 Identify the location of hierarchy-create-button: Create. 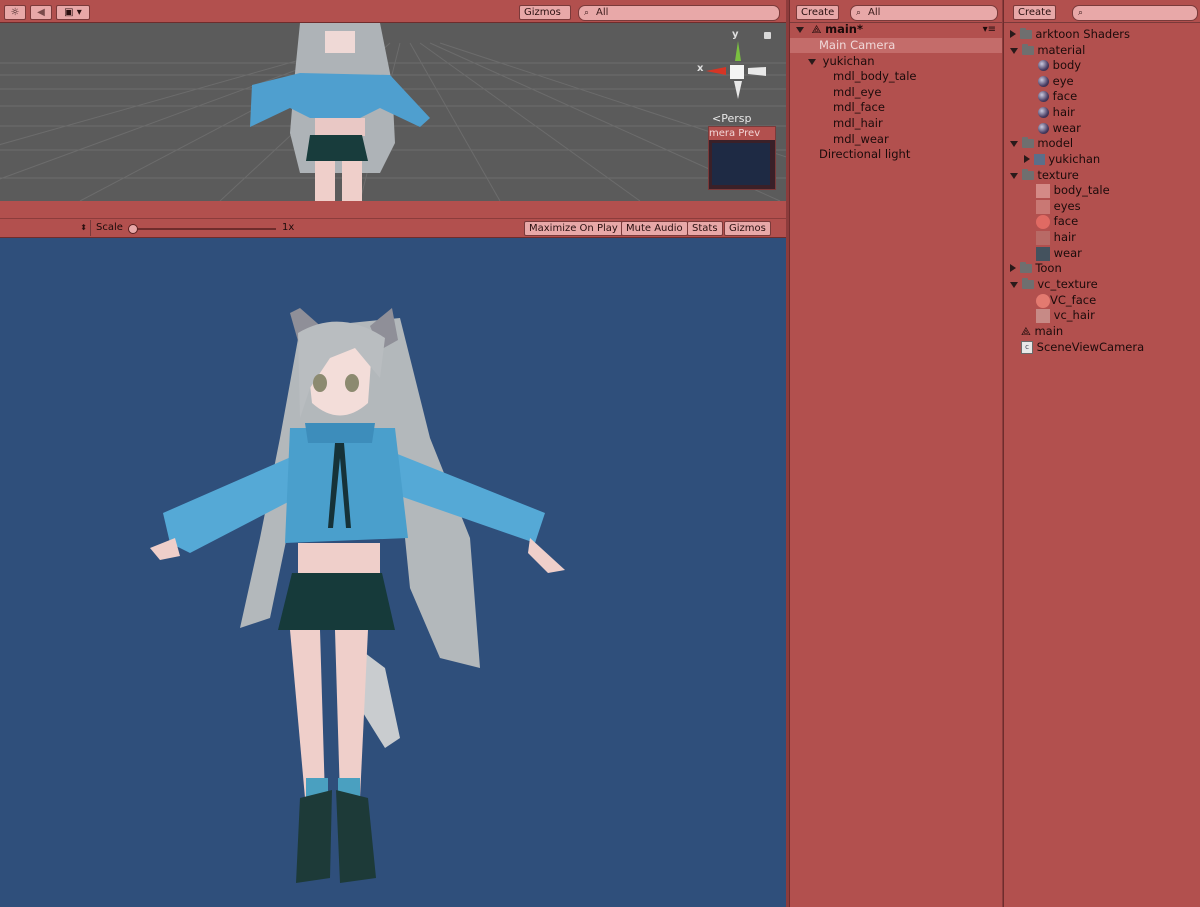
(818, 12).